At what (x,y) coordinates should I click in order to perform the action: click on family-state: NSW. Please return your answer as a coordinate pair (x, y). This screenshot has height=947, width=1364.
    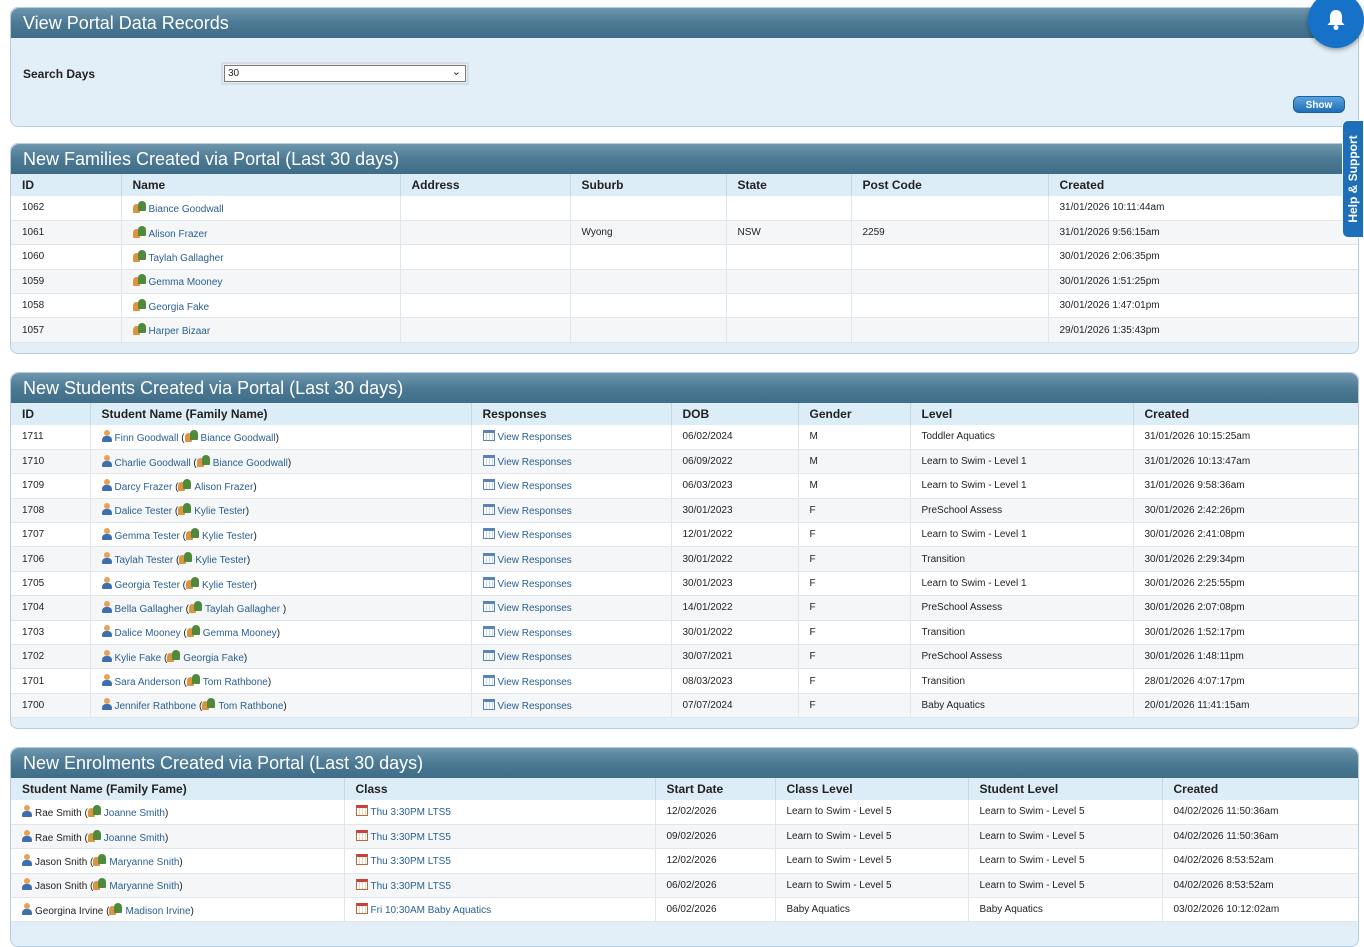
    Looking at the image, I should click on (789, 233).